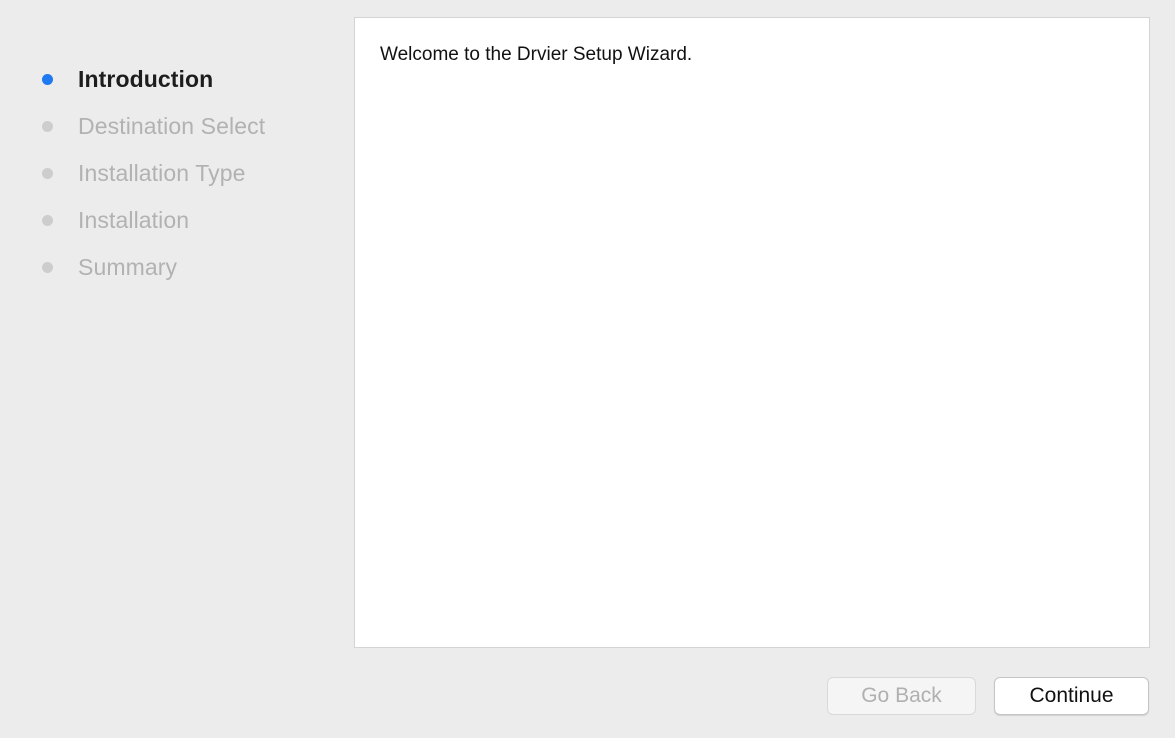 Image resolution: width=1175 pixels, height=738 pixels. What do you see at coordinates (128, 267) in the screenshot?
I see `step-label: Summary` at bounding box center [128, 267].